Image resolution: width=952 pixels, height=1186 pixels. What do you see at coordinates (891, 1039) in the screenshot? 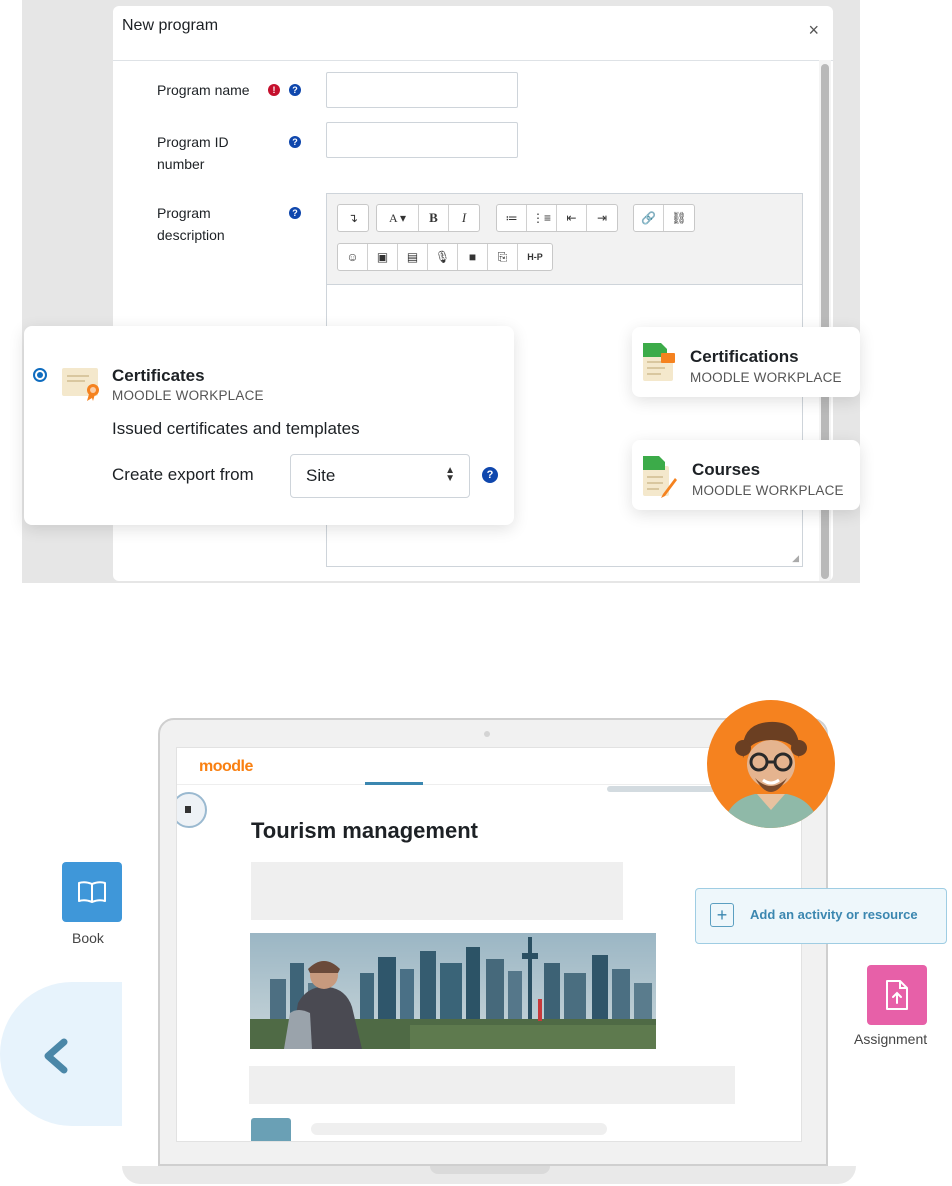
I see `assignment-label: Assignment` at bounding box center [891, 1039].